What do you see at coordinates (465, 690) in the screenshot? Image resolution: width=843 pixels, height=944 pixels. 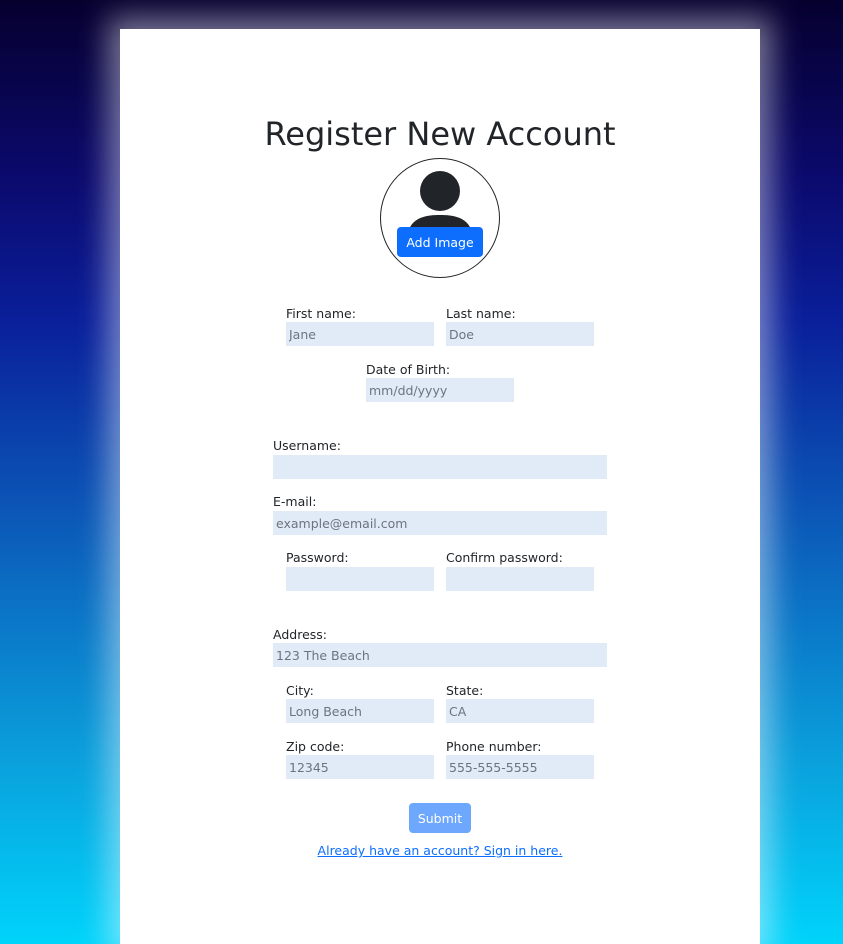 I see `state-label: State:` at bounding box center [465, 690].